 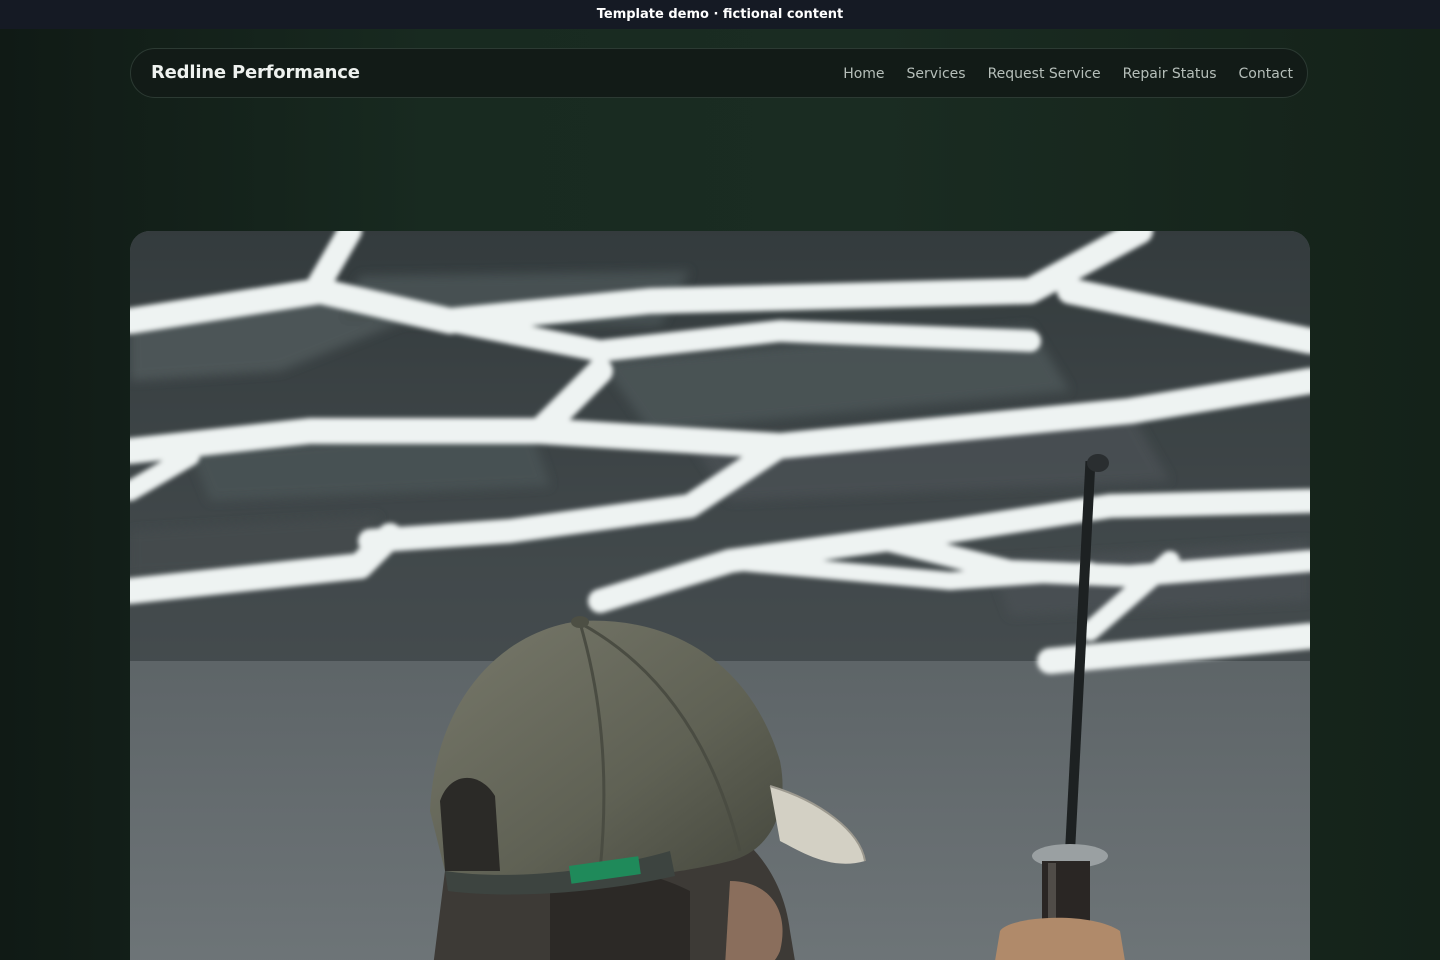 I want to click on demo-banner-text: Template demo · fictional content, so click(x=720, y=14).